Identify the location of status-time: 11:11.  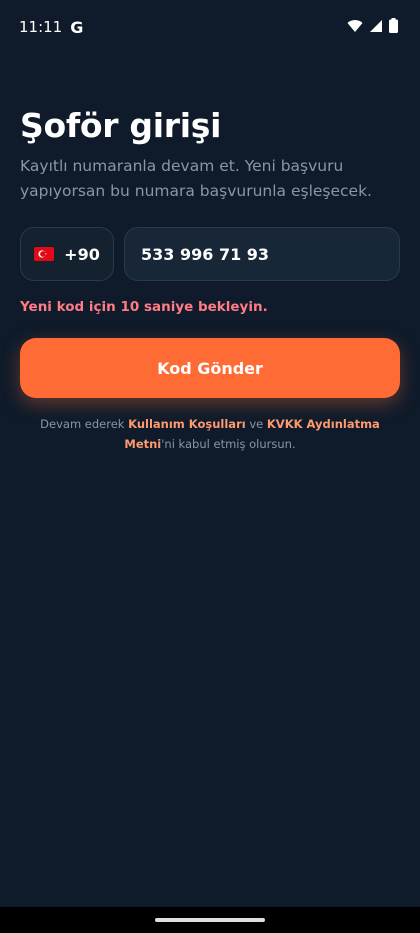
(41, 27).